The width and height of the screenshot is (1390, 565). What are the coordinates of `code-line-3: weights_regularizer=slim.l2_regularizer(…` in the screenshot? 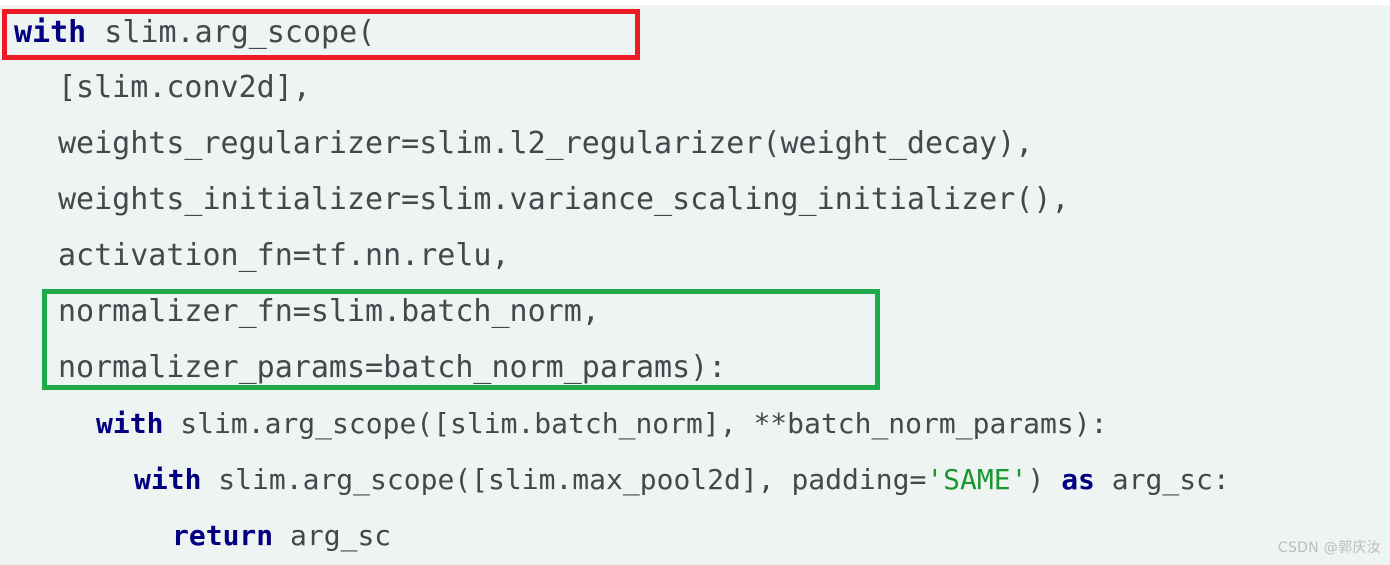 It's located at (546, 143).